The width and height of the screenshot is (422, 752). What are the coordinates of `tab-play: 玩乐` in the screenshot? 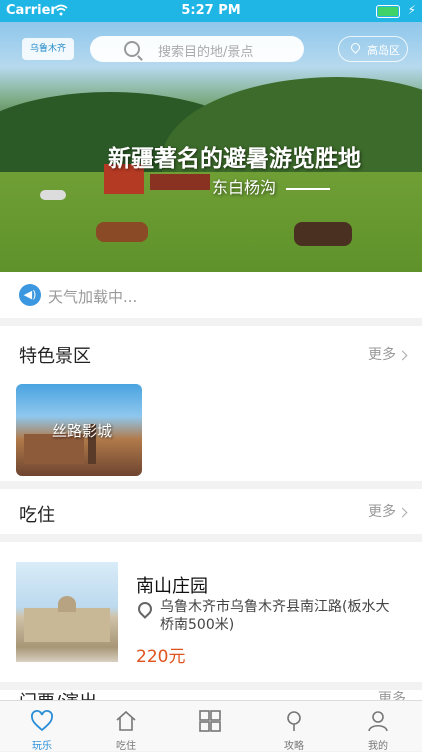 It's located at (42, 726).